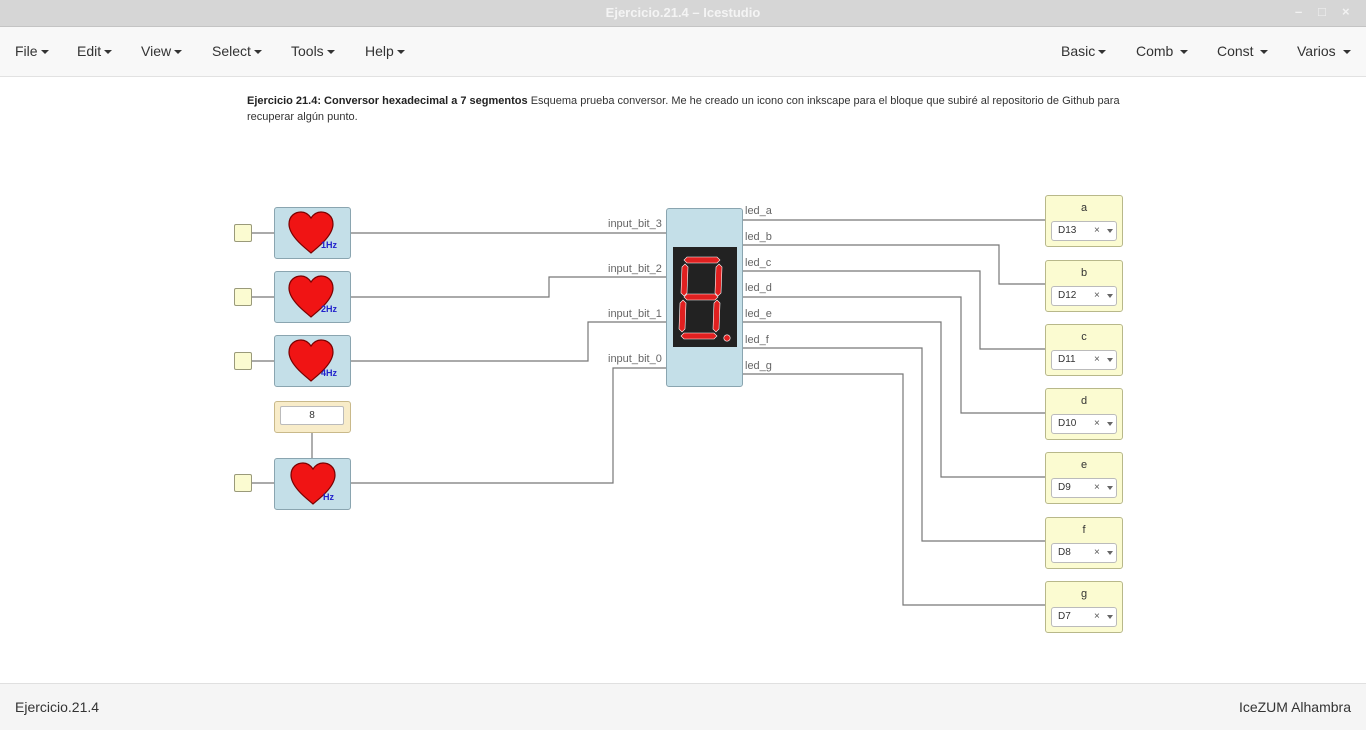 This screenshot has height=730, width=1366. What do you see at coordinates (1084, 273) in the screenshot?
I see `output-name: b` at bounding box center [1084, 273].